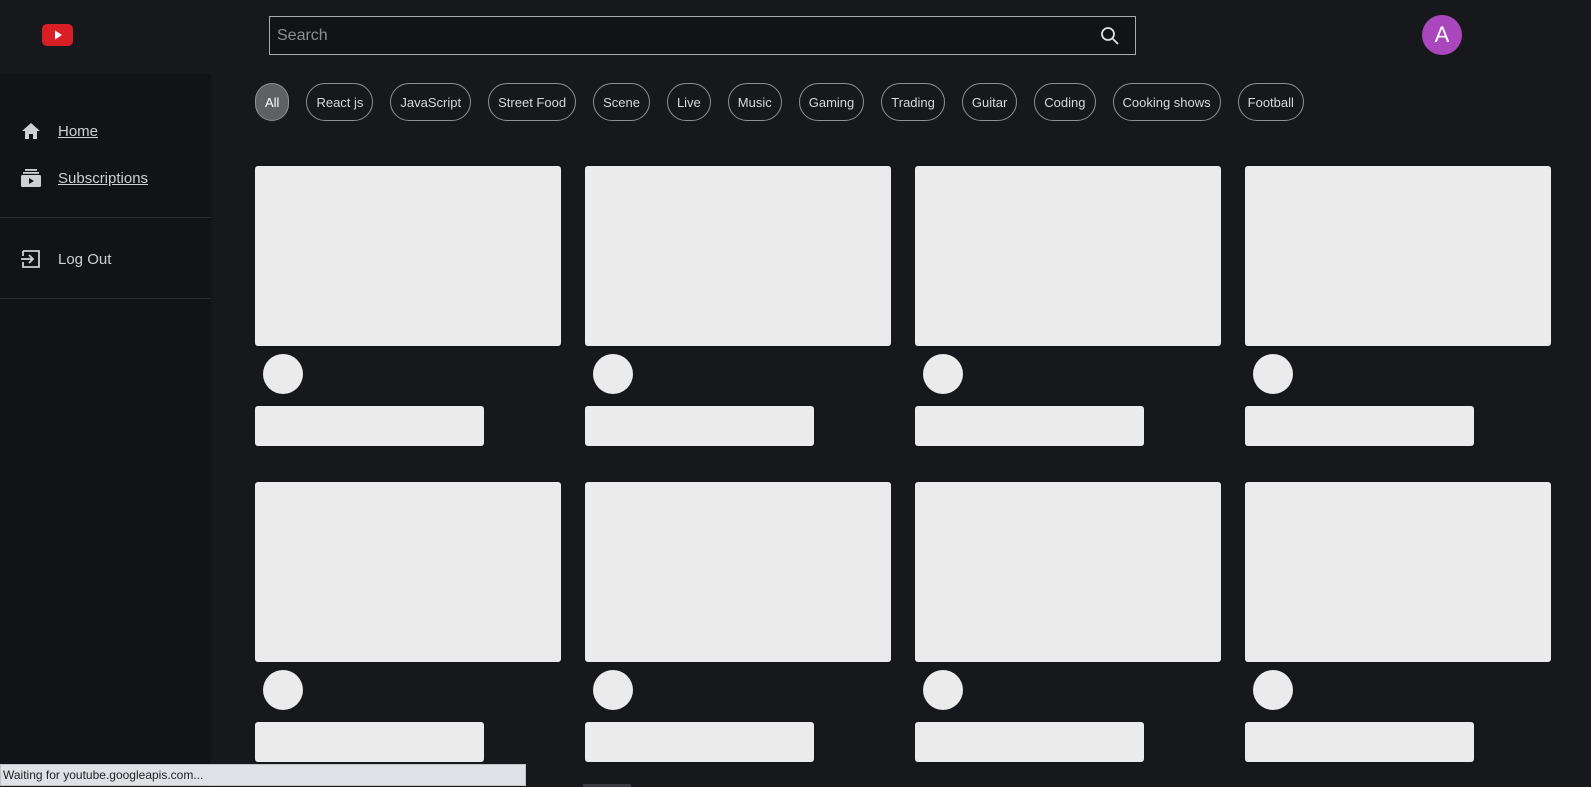 The image size is (1591, 787). I want to click on chip-street-food: Street Food, so click(532, 102).